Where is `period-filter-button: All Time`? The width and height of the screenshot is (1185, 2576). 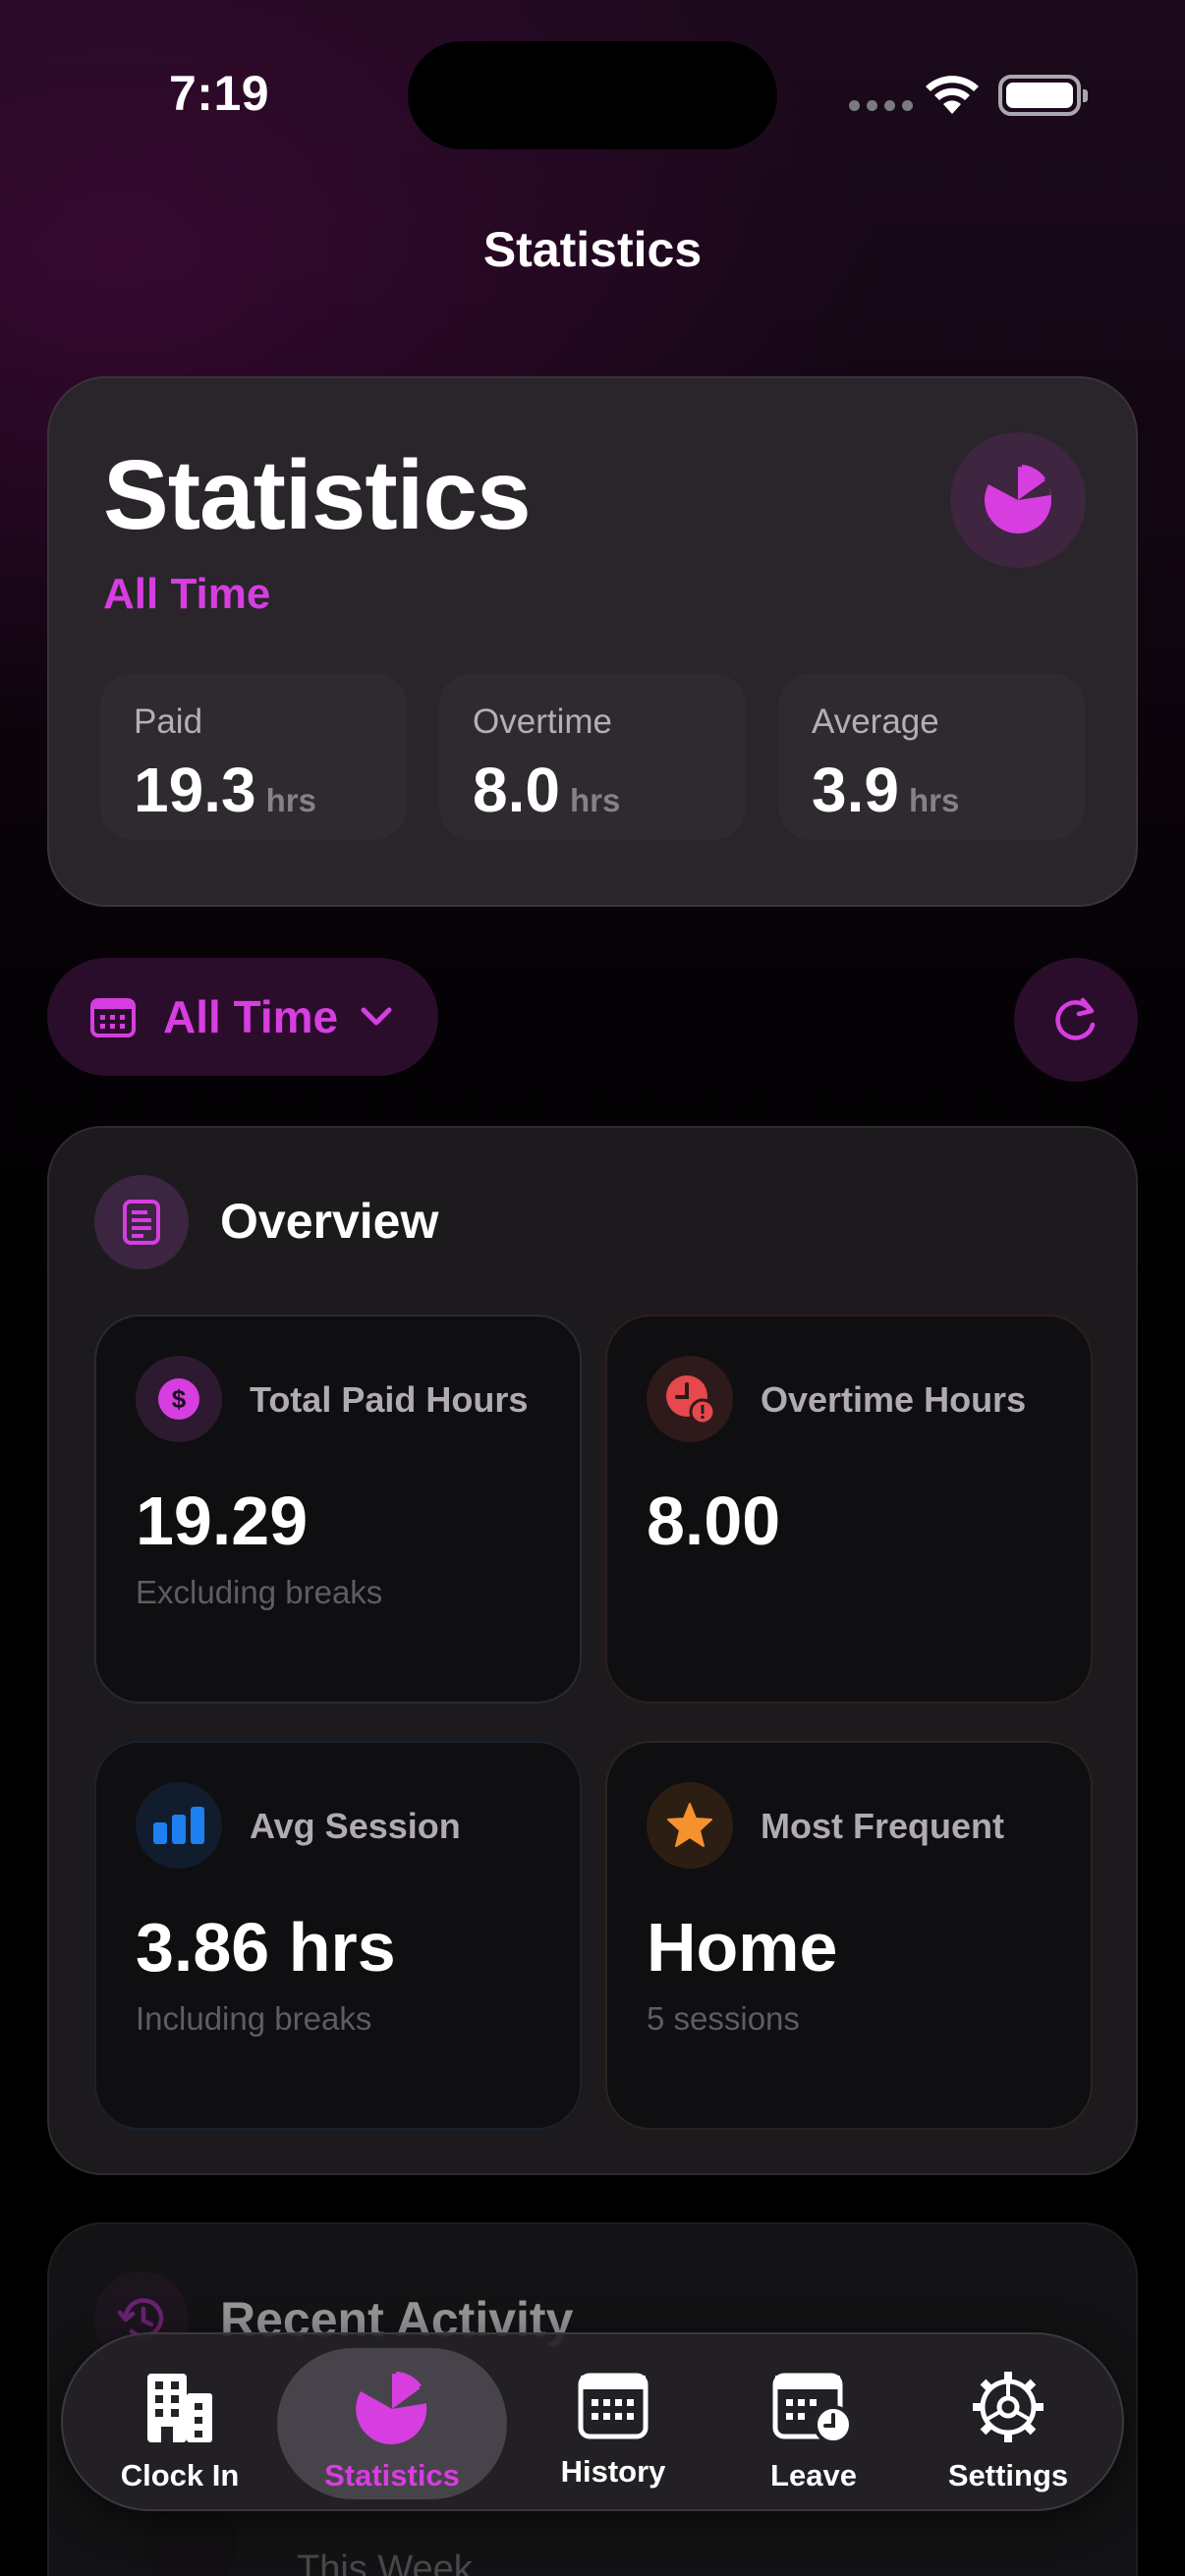
period-filter-button: All Time is located at coordinates (243, 1017).